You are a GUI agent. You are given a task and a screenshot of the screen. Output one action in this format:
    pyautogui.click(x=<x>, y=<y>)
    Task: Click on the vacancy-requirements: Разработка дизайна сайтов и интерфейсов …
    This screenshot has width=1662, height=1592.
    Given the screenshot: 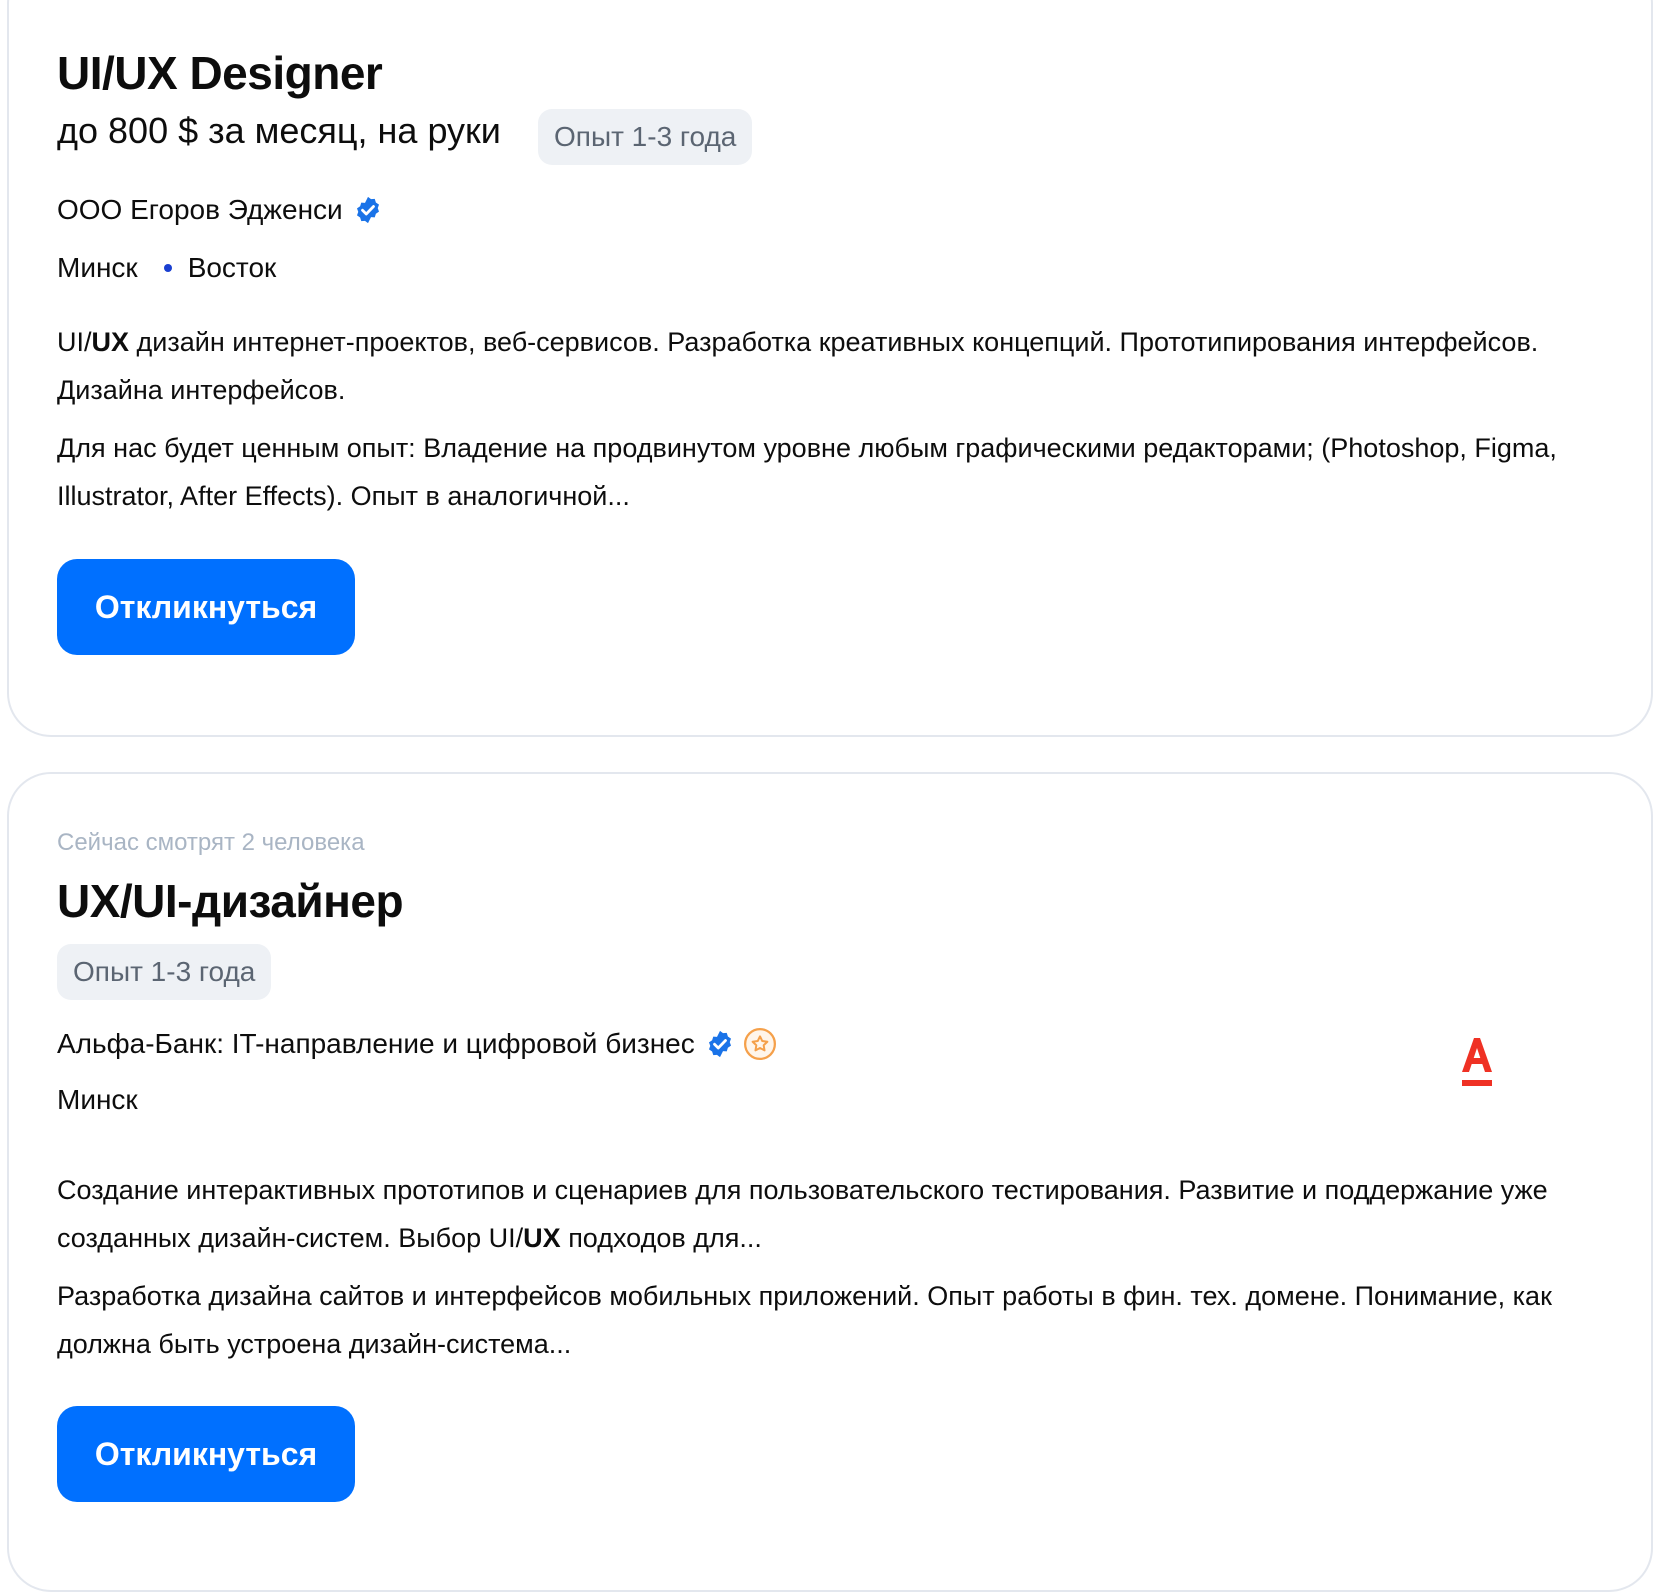 What is the action you would take?
    pyautogui.click(x=804, y=1320)
    